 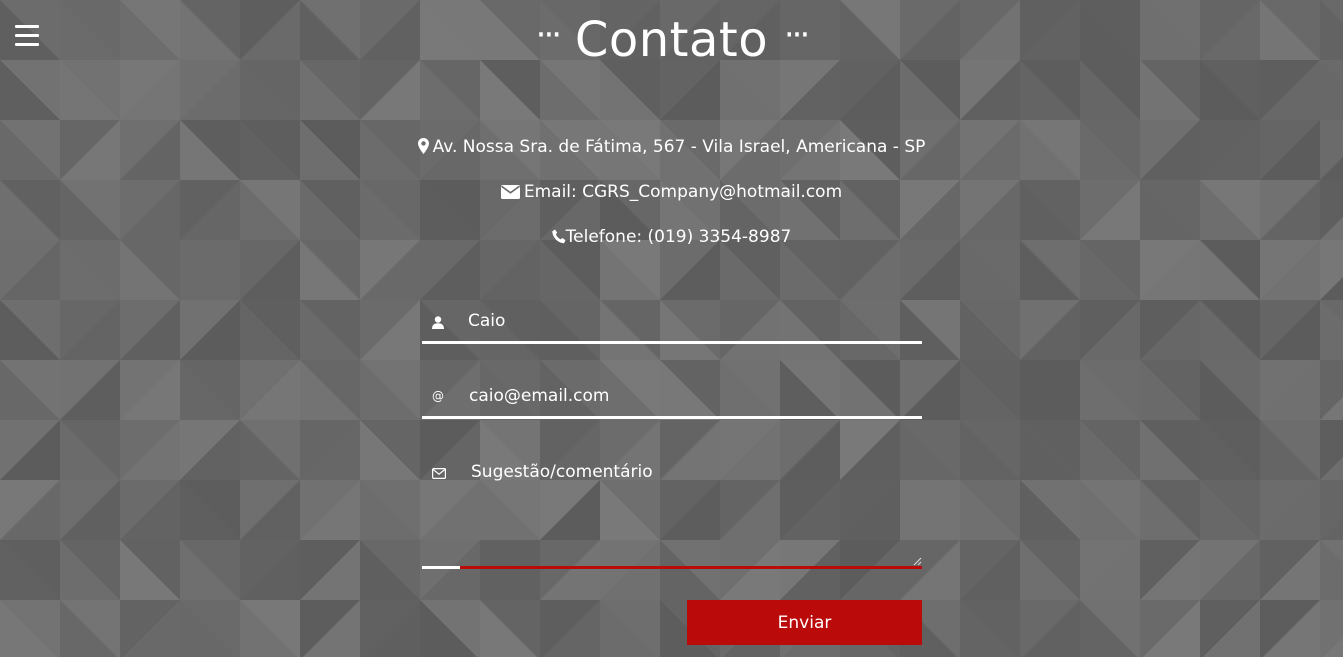 What do you see at coordinates (689, 396) in the screenshot?
I see `email-input` at bounding box center [689, 396].